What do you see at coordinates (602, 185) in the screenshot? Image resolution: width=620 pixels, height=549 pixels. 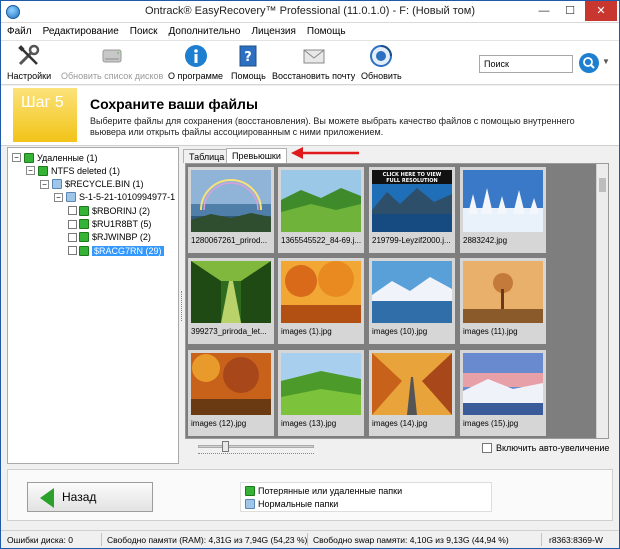 I see `scrollbar-thumb` at bounding box center [602, 185].